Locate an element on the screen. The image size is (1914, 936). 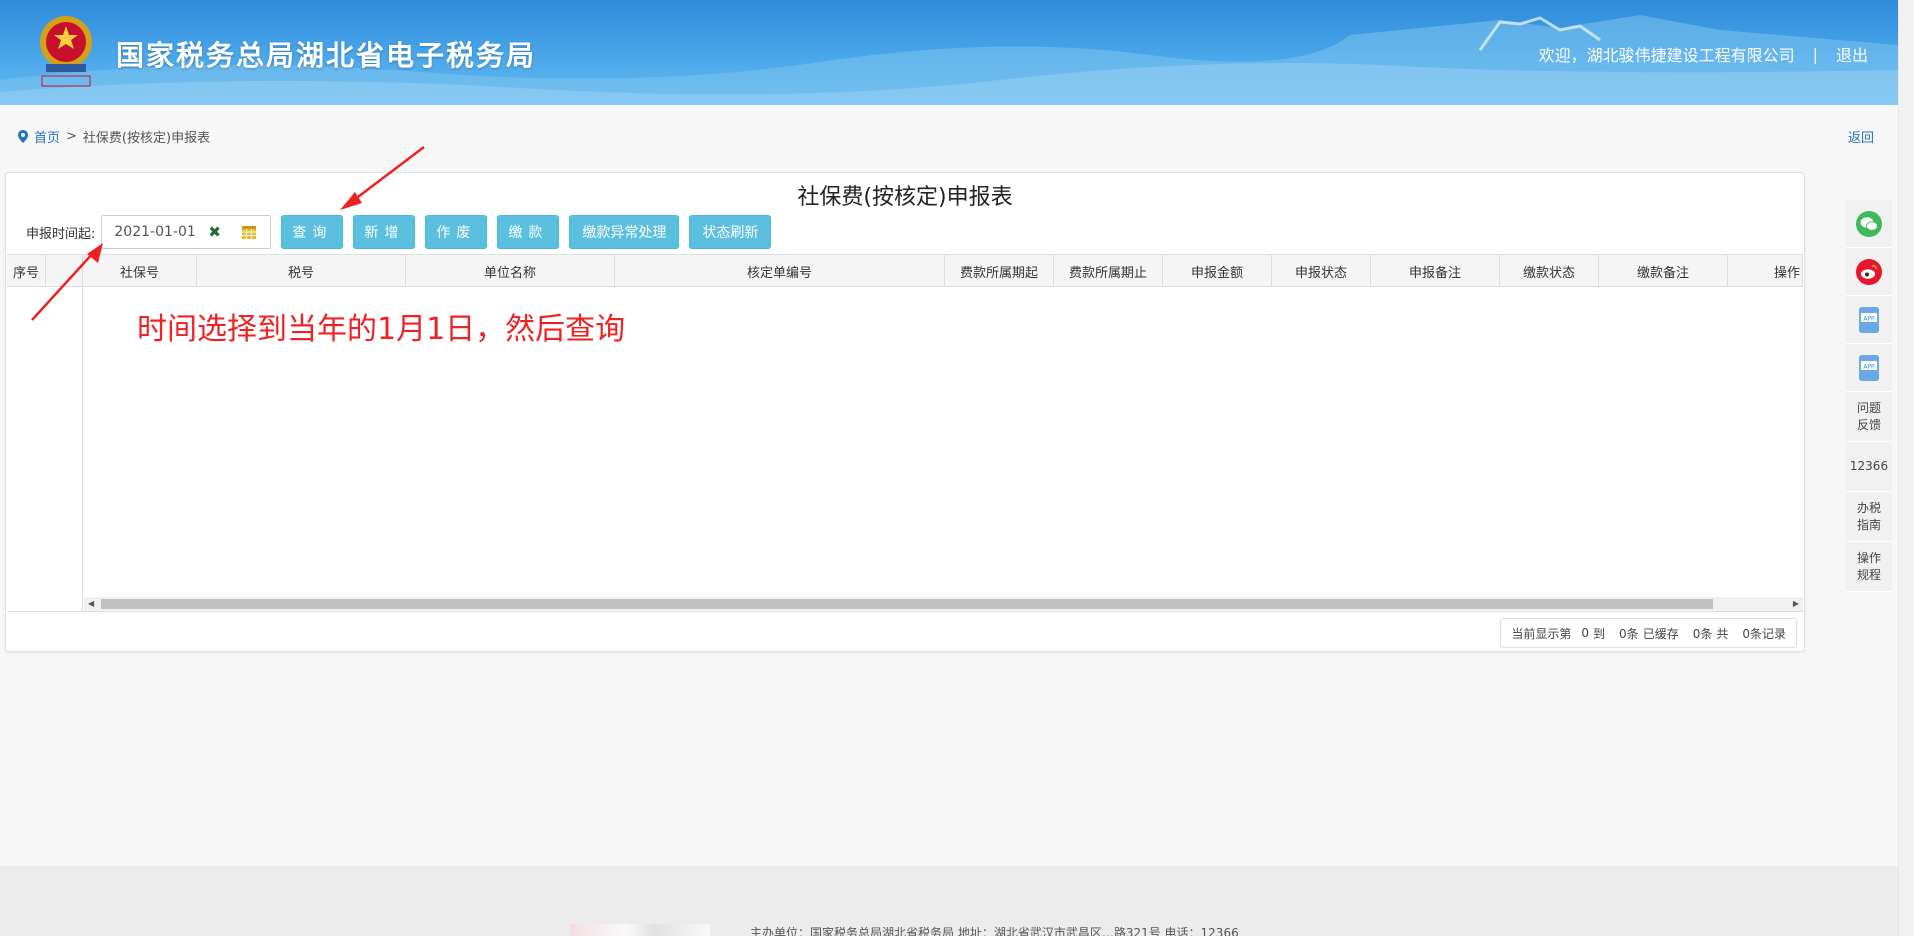
column-header: 申报备注 is located at coordinates (1435, 271).